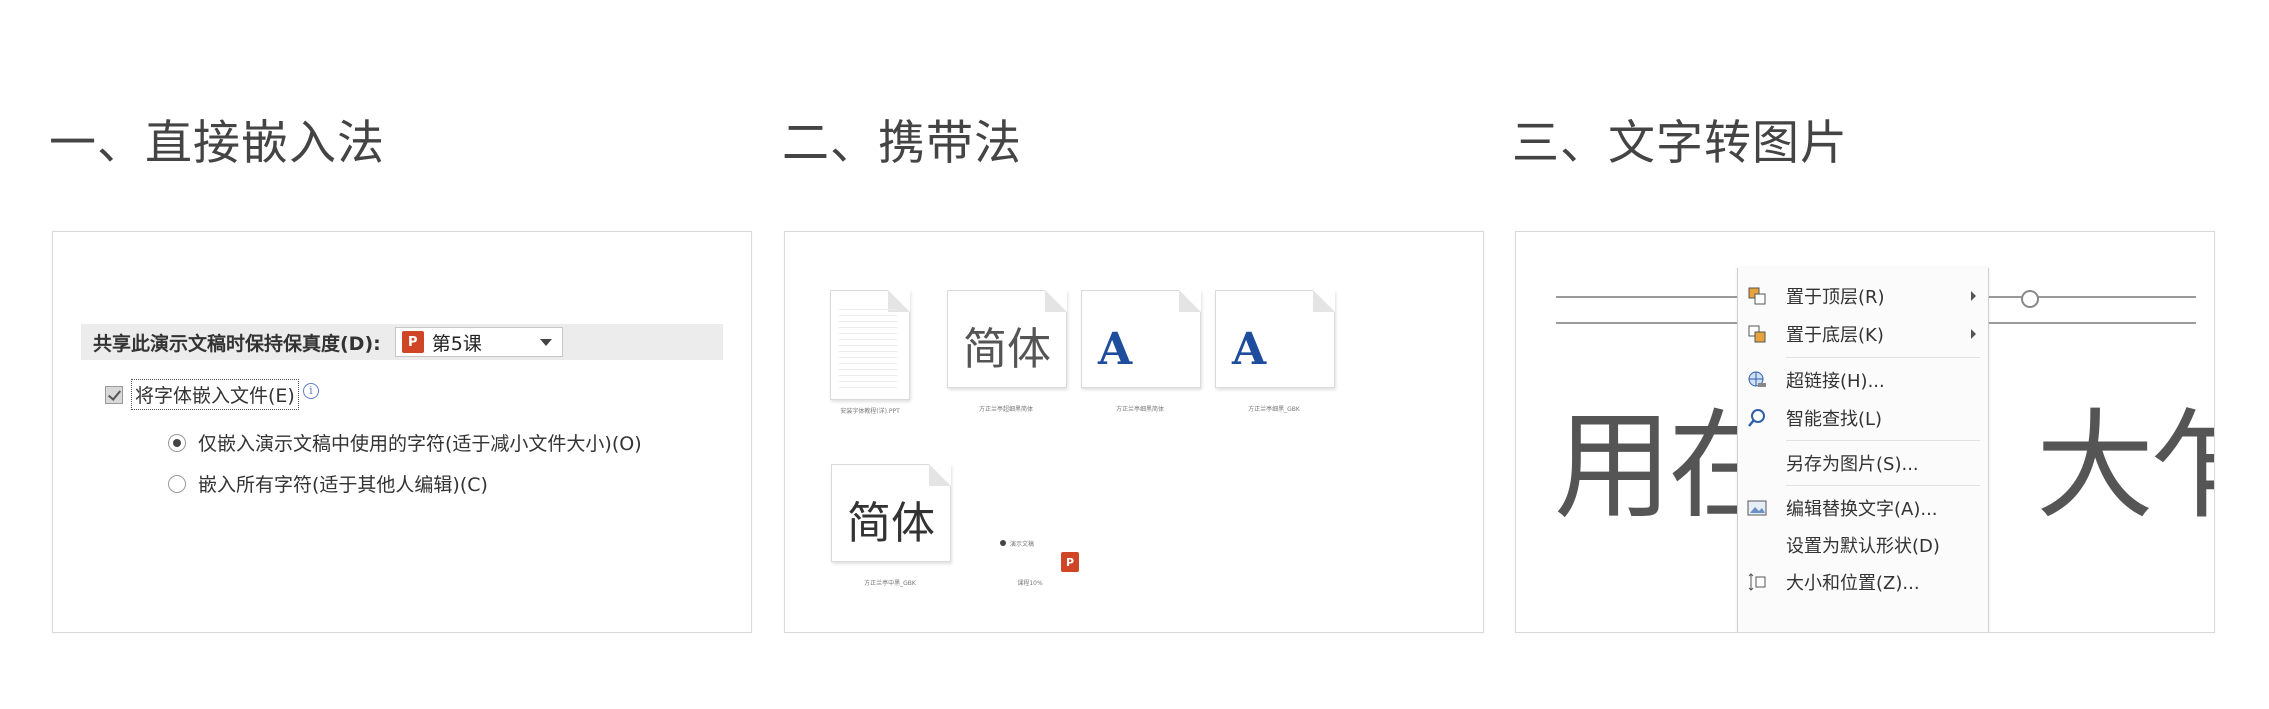 The image size is (2269, 709). What do you see at coordinates (1030, 583) in the screenshot?
I see `file-caption: 课程10%` at bounding box center [1030, 583].